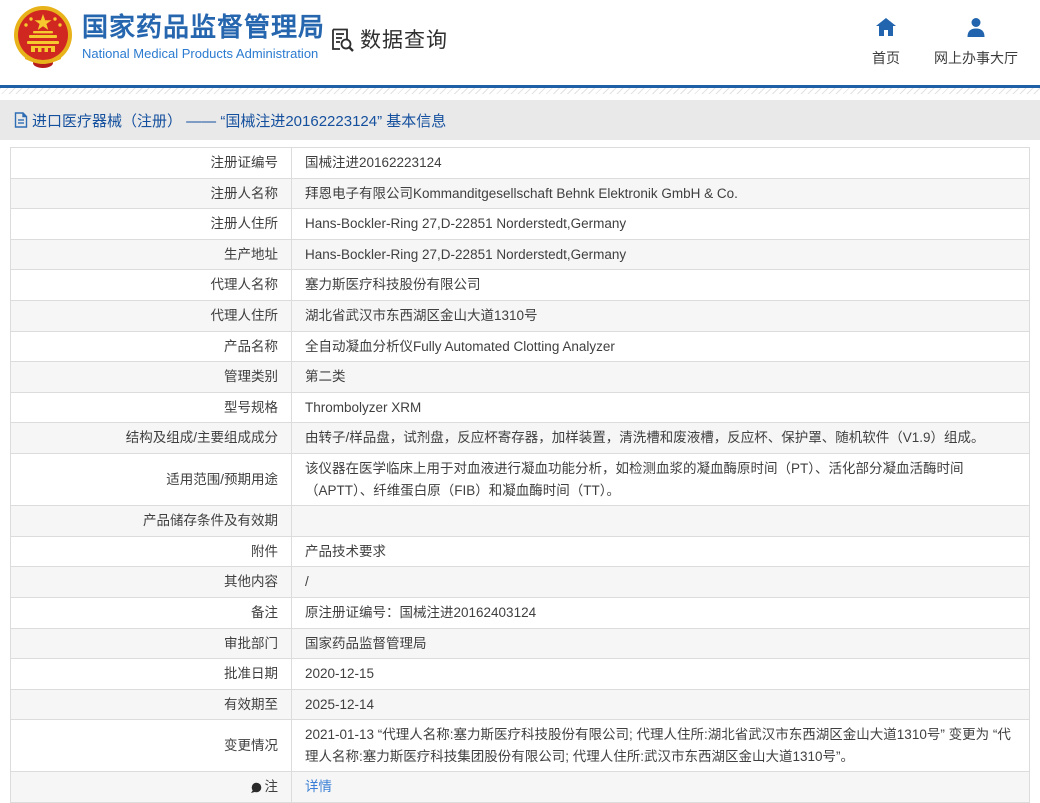  Describe the element at coordinates (151, 224) in the screenshot. I see `row-label: 注册人住所` at that location.